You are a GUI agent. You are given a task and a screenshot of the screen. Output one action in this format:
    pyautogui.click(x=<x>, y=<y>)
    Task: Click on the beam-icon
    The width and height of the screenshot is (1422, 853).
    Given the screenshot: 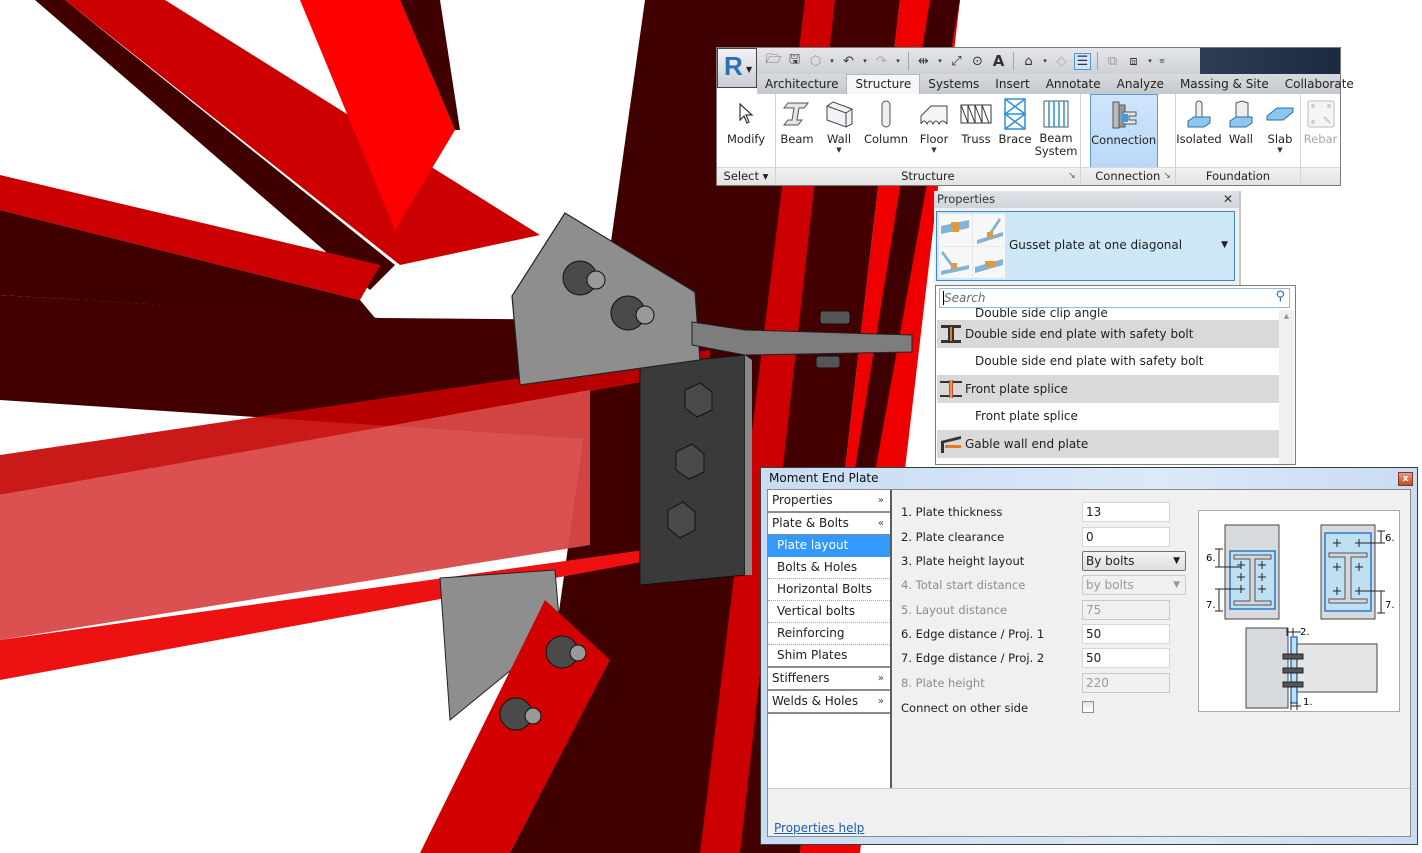 What is the action you would take?
    pyautogui.click(x=797, y=114)
    